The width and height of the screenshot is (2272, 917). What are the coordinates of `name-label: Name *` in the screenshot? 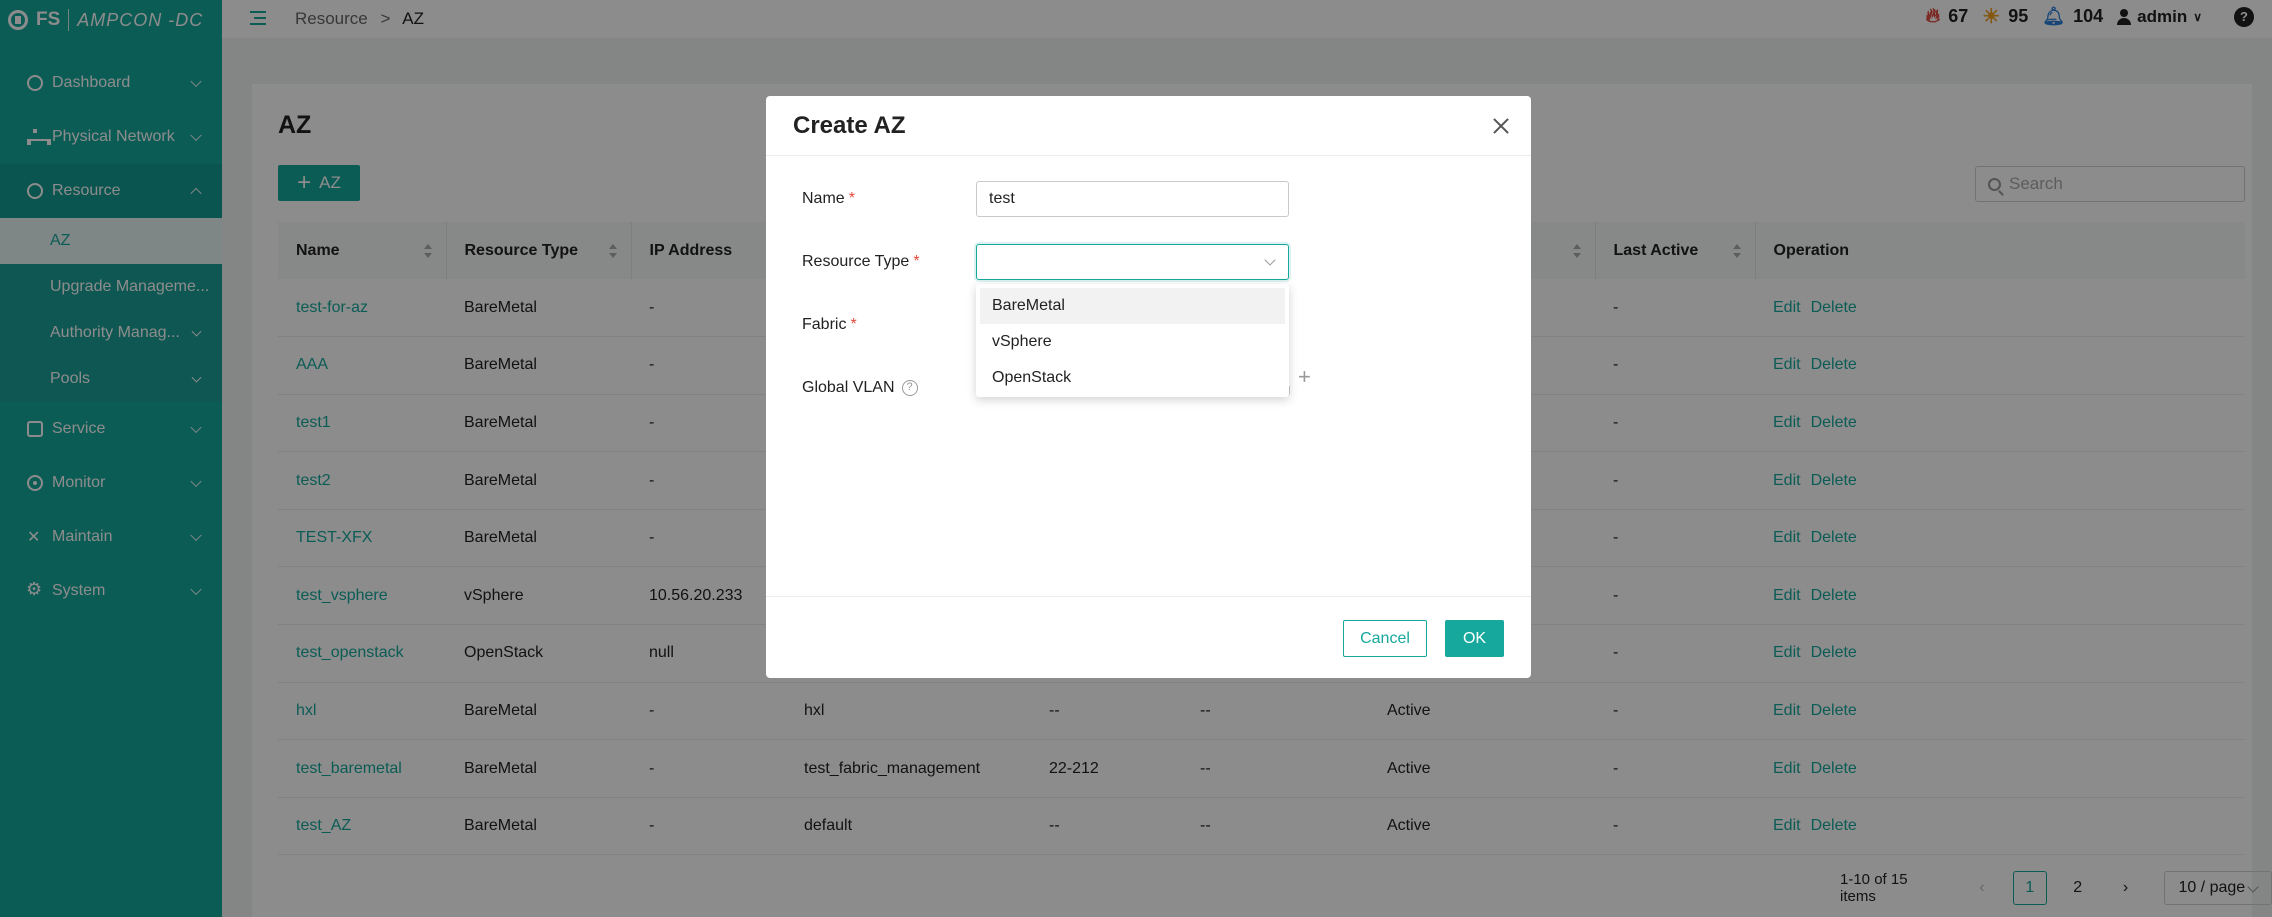 It's located at (828, 198).